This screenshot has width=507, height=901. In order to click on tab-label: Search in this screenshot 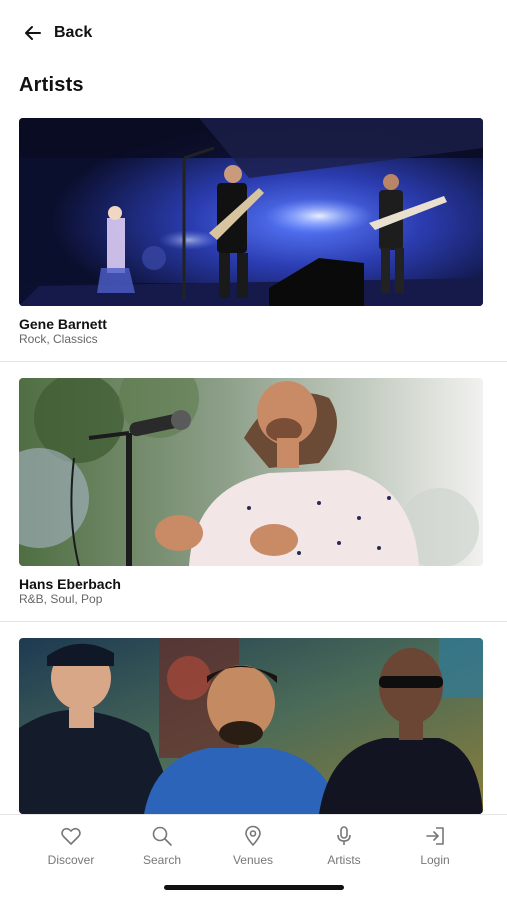, I will do `click(162, 860)`.